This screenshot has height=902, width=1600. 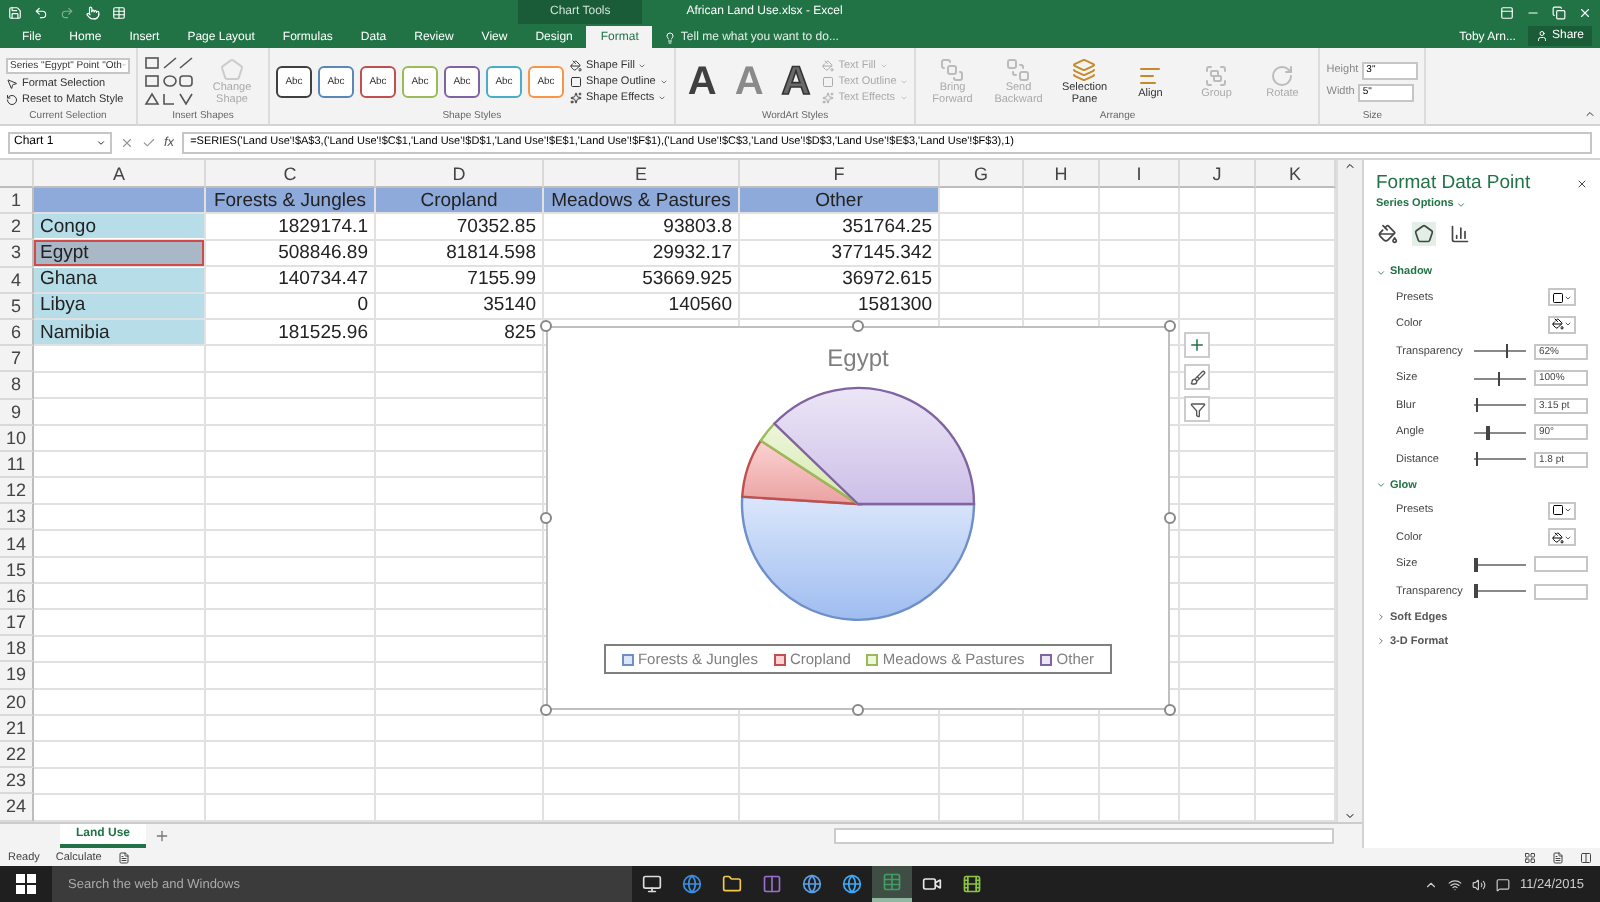 I want to click on shapes-gallery-icon, so click(x=170, y=81).